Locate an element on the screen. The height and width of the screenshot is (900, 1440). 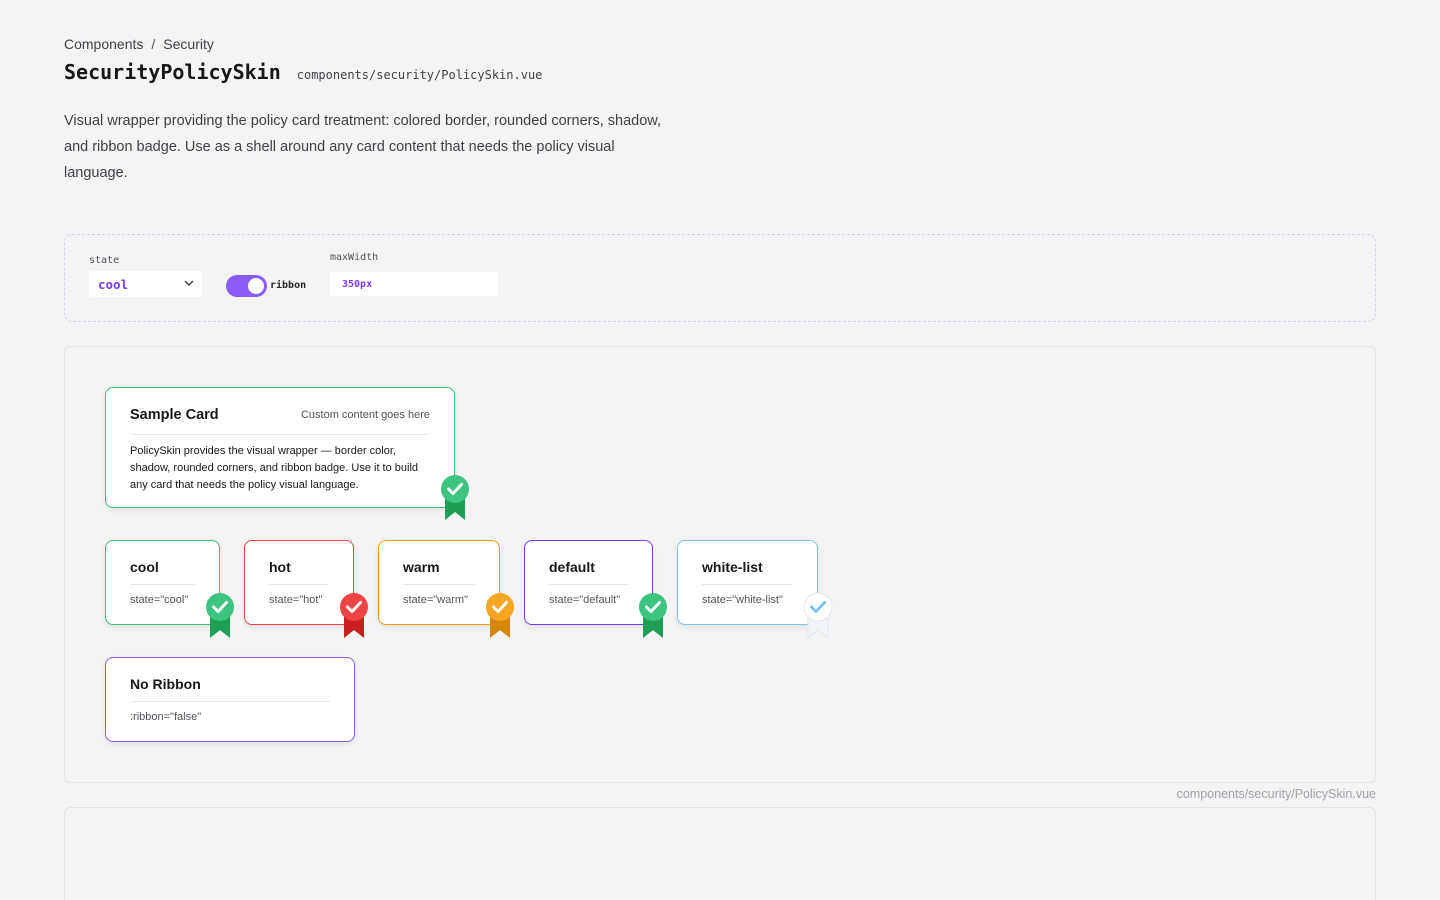
variant-card-cool: cool state="cool" is located at coordinates (162, 582).